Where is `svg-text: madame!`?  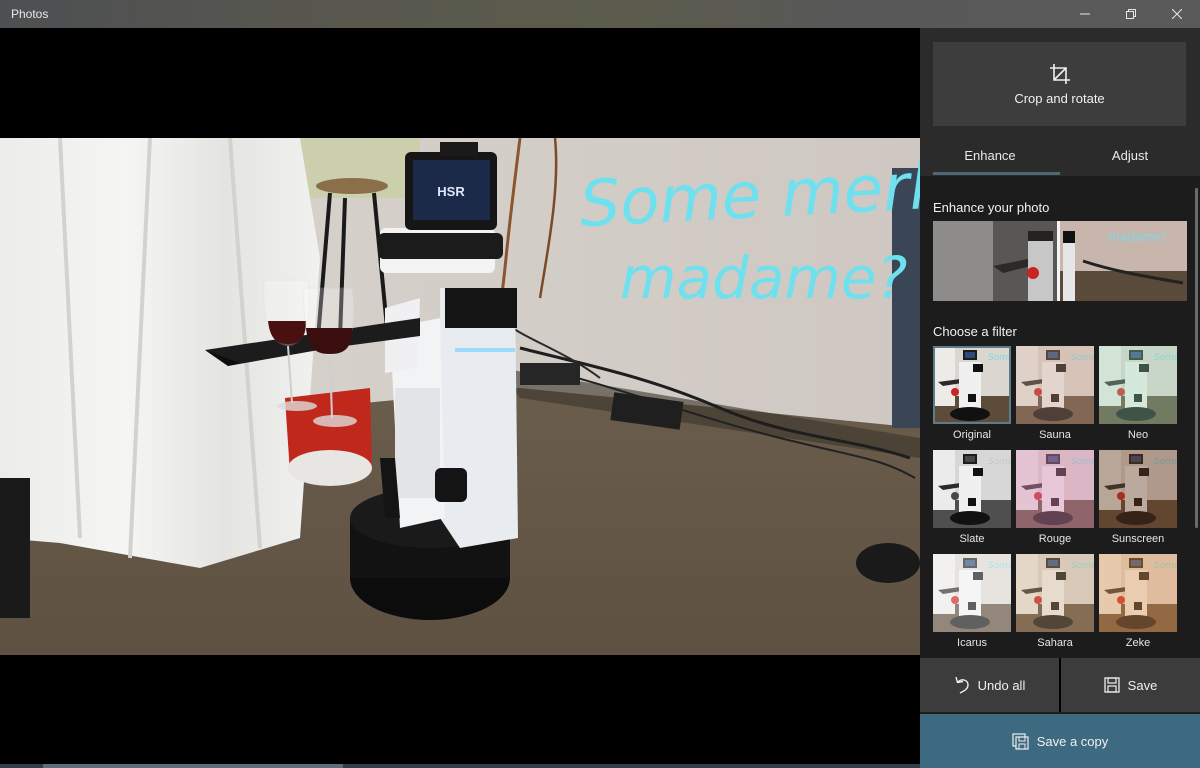 svg-text: madame! is located at coordinates (1137, 237).